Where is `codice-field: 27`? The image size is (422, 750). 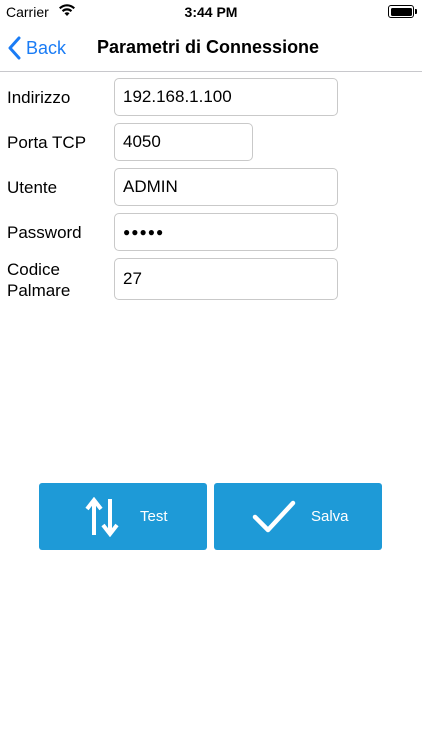 codice-field: 27 is located at coordinates (226, 279).